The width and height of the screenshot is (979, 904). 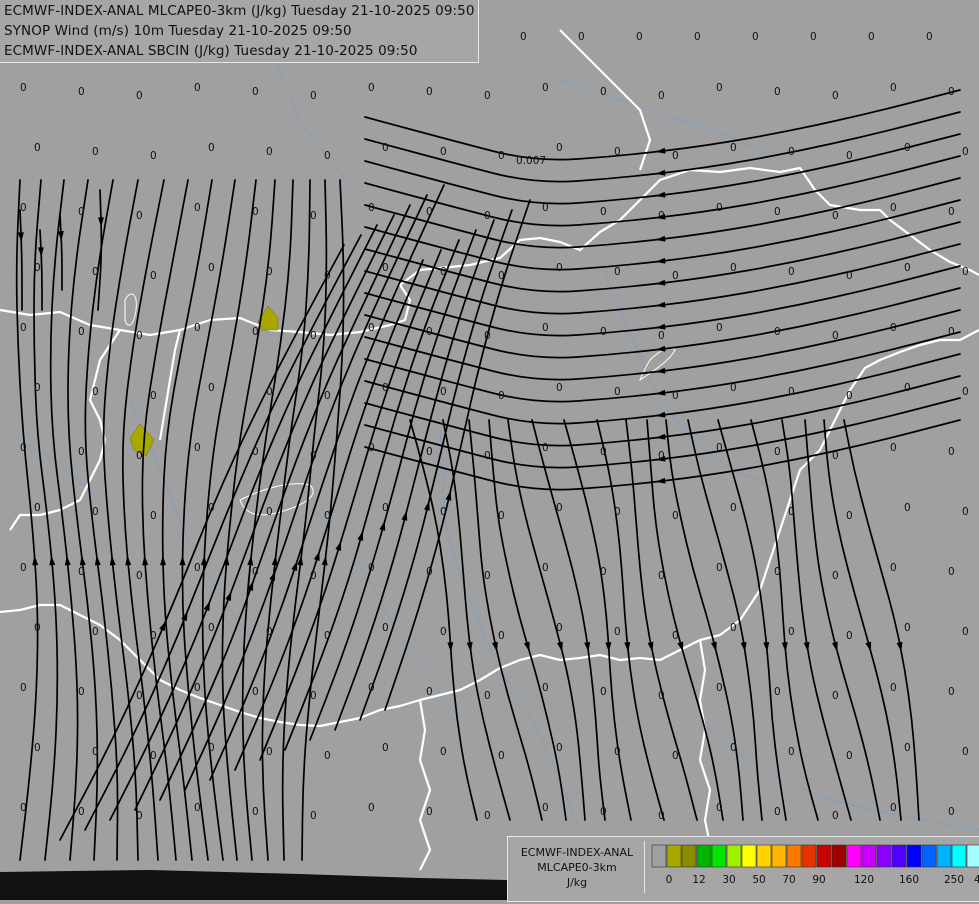 What do you see at coordinates (669, 880) in the screenshot?
I see `legend-tick-label: 0` at bounding box center [669, 880].